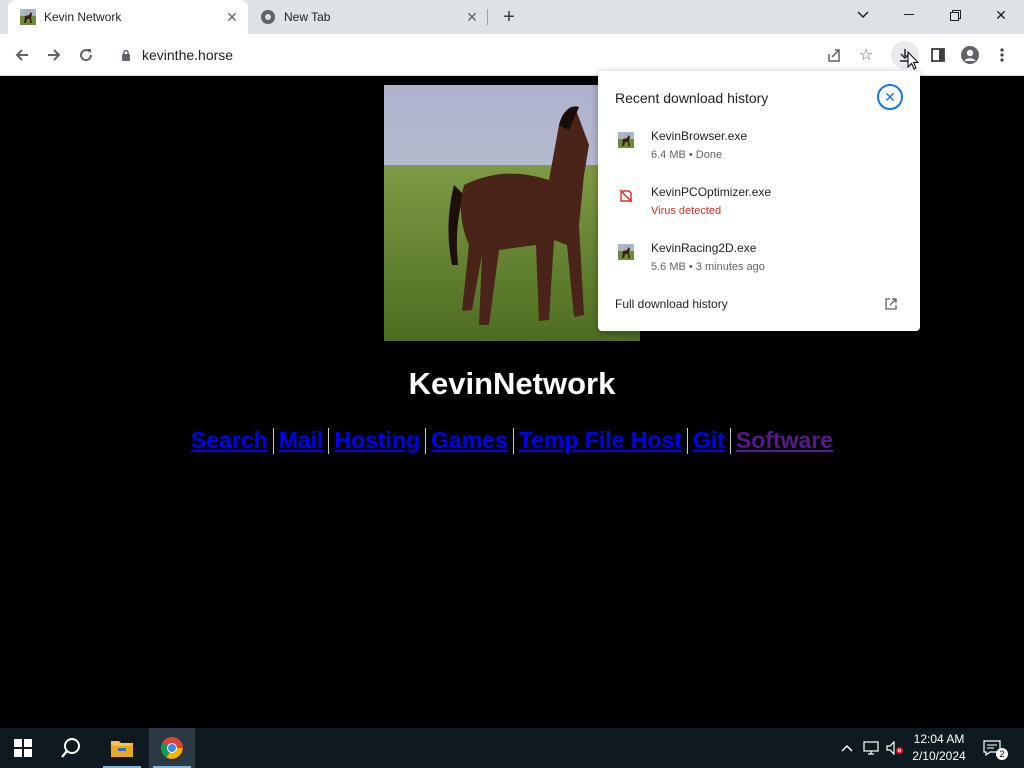  What do you see at coordinates (890, 97) in the screenshot?
I see `close-icon: ✕` at bounding box center [890, 97].